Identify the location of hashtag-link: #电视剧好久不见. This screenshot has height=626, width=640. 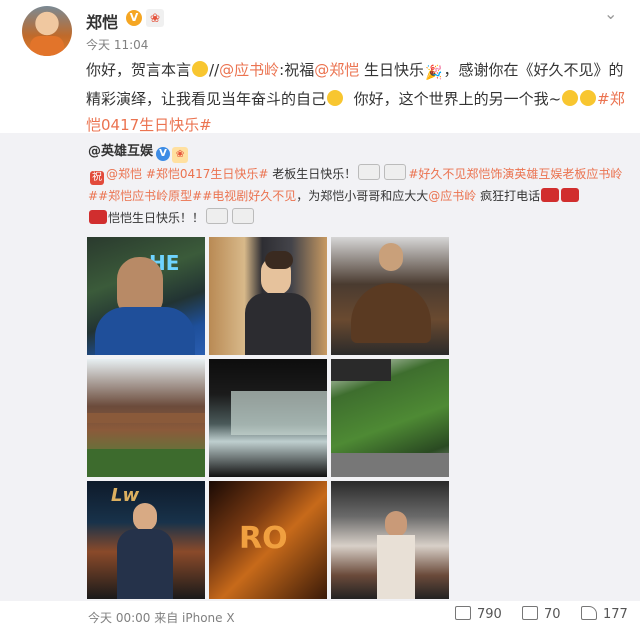
(249, 196).